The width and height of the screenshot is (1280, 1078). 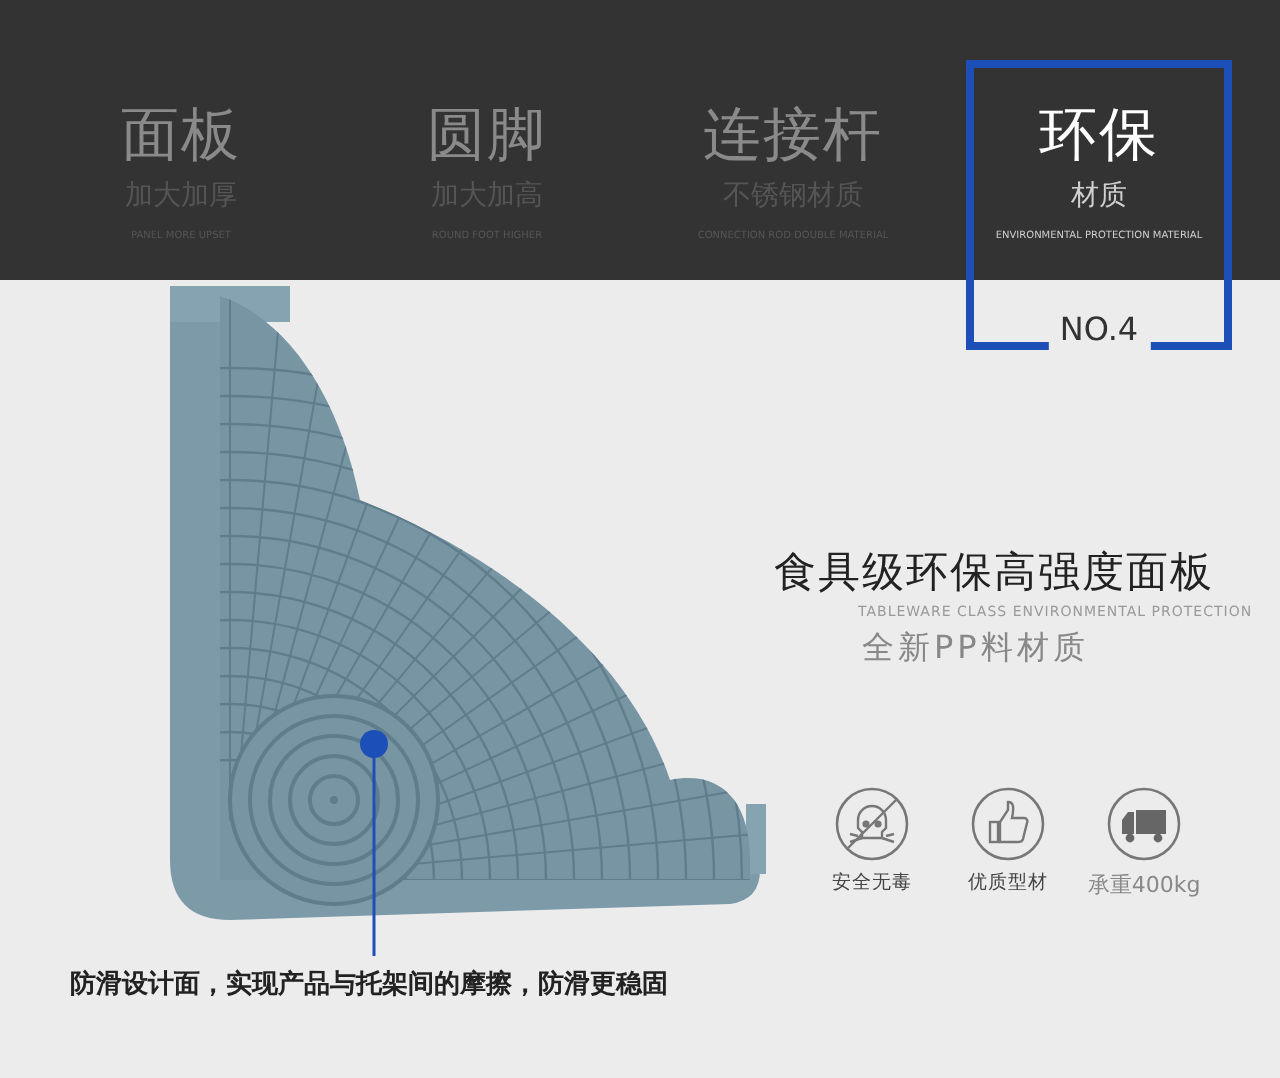 What do you see at coordinates (793, 134) in the screenshot?
I see `tab-title: 连接杆` at bounding box center [793, 134].